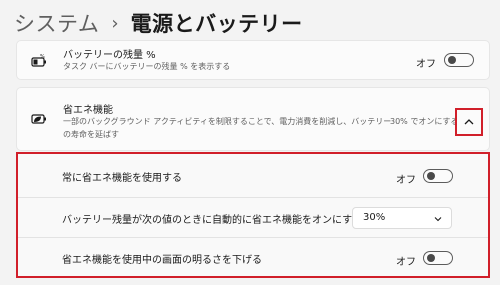 Image resolution: width=500 pixels, height=285 pixels. What do you see at coordinates (438, 219) in the screenshot?
I see `chevron-down-icon` at bounding box center [438, 219].